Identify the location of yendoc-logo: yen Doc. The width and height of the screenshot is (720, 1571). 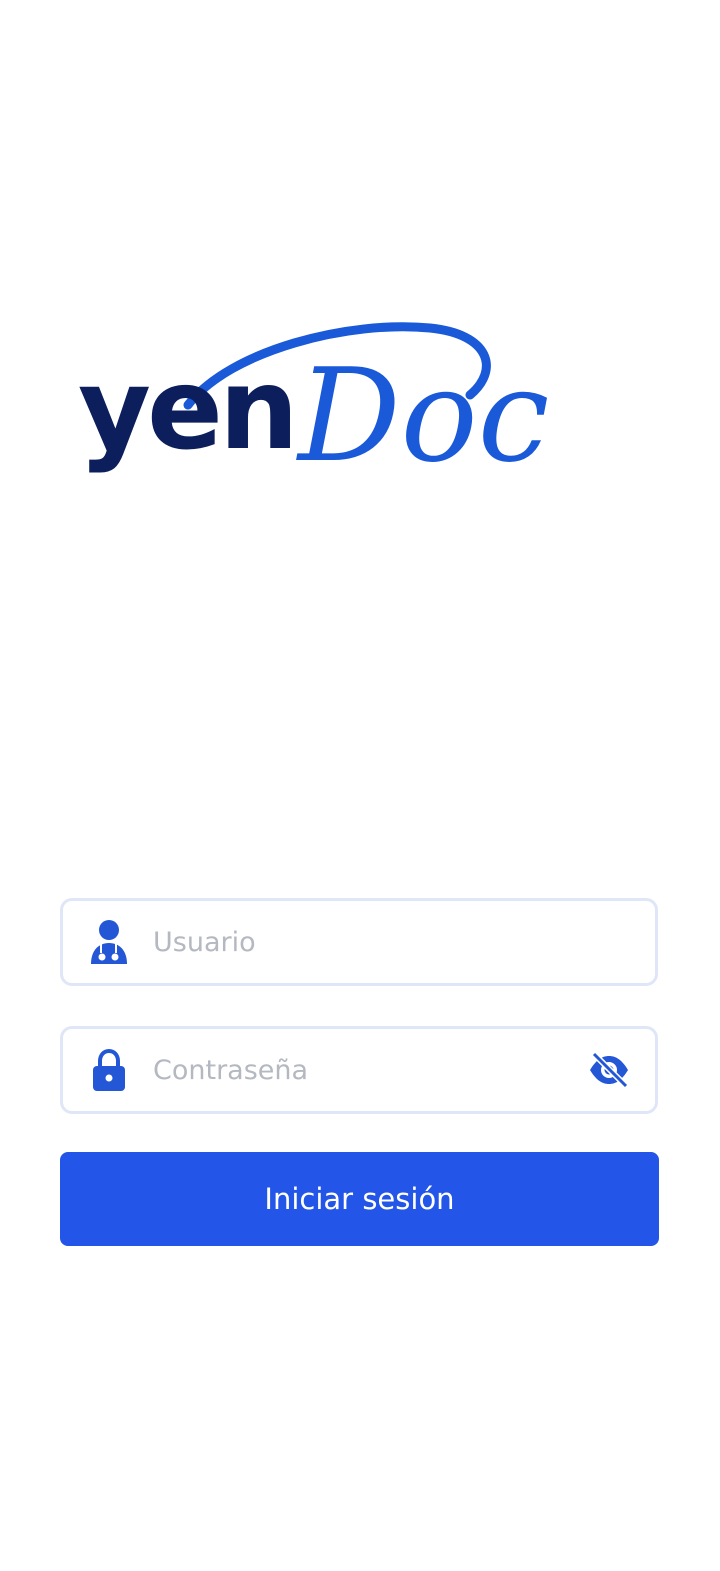
(360, 405).